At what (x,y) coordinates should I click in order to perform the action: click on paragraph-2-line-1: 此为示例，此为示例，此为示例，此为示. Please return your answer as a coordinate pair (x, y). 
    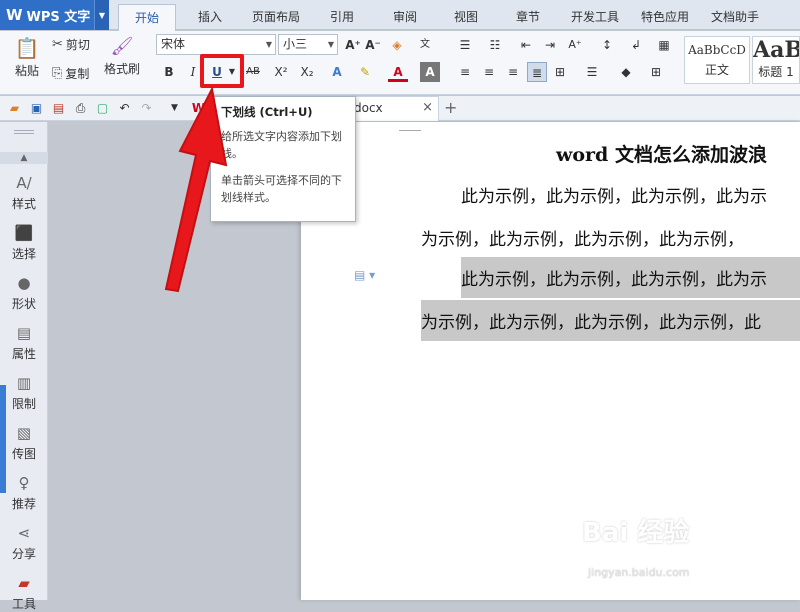
    Looking at the image, I should click on (630, 277).